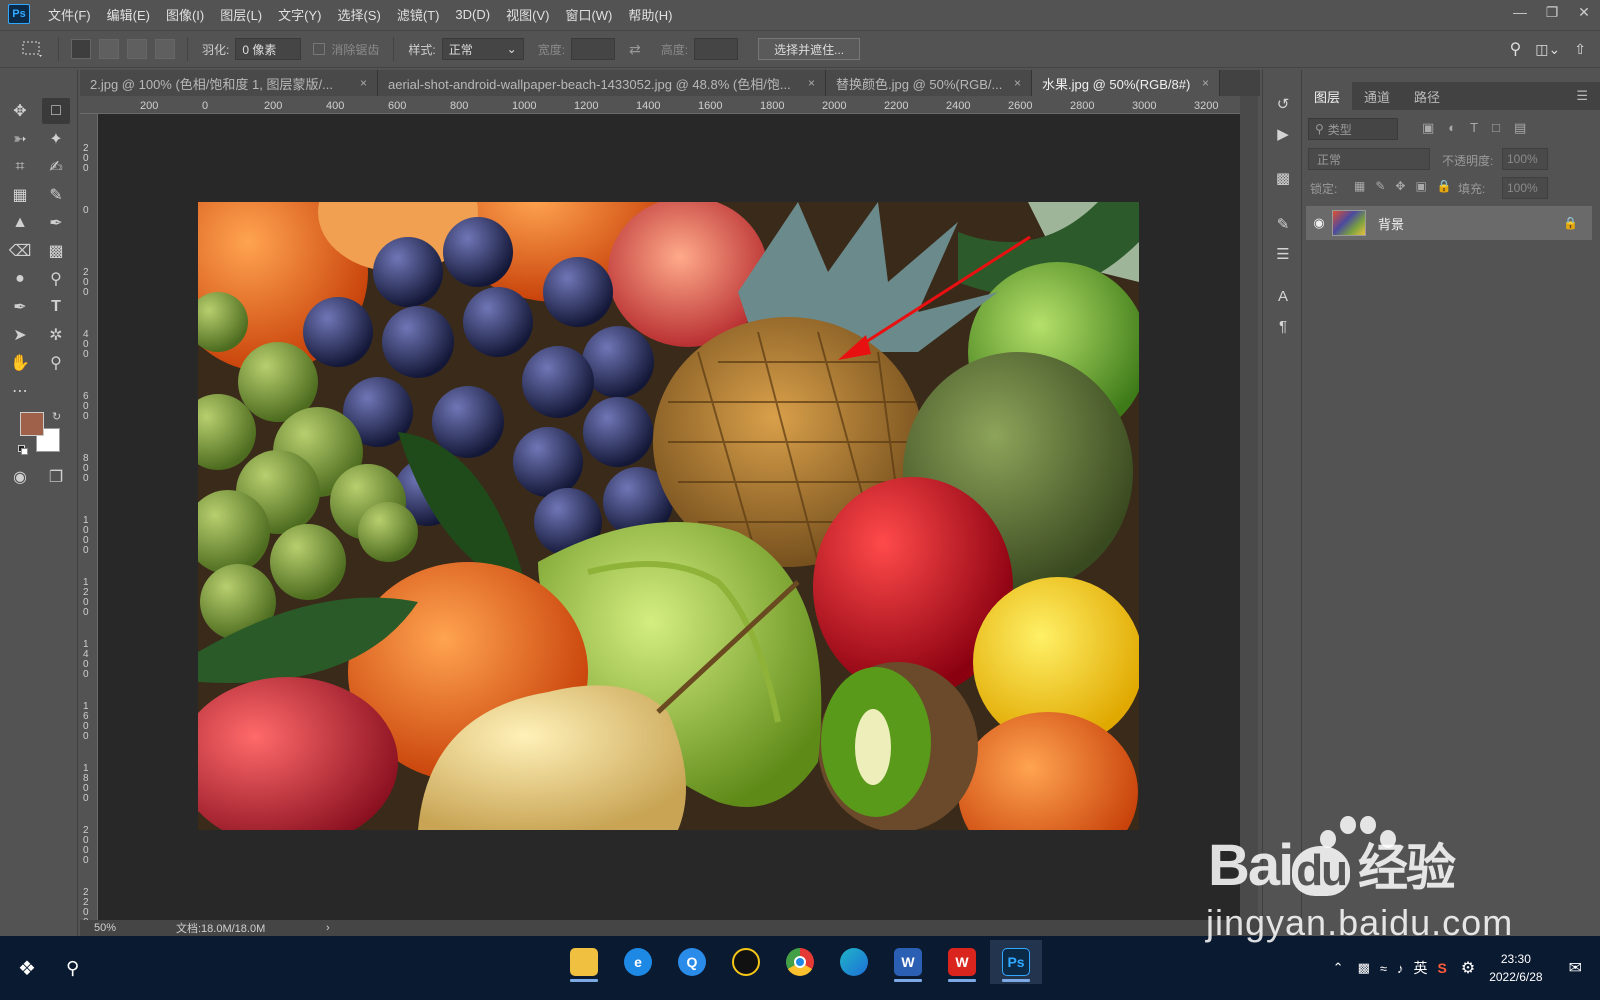 This screenshot has height=1000, width=1600. Describe the element at coordinates (854, 962) in the screenshot. I see `taskbar-edge` at that location.